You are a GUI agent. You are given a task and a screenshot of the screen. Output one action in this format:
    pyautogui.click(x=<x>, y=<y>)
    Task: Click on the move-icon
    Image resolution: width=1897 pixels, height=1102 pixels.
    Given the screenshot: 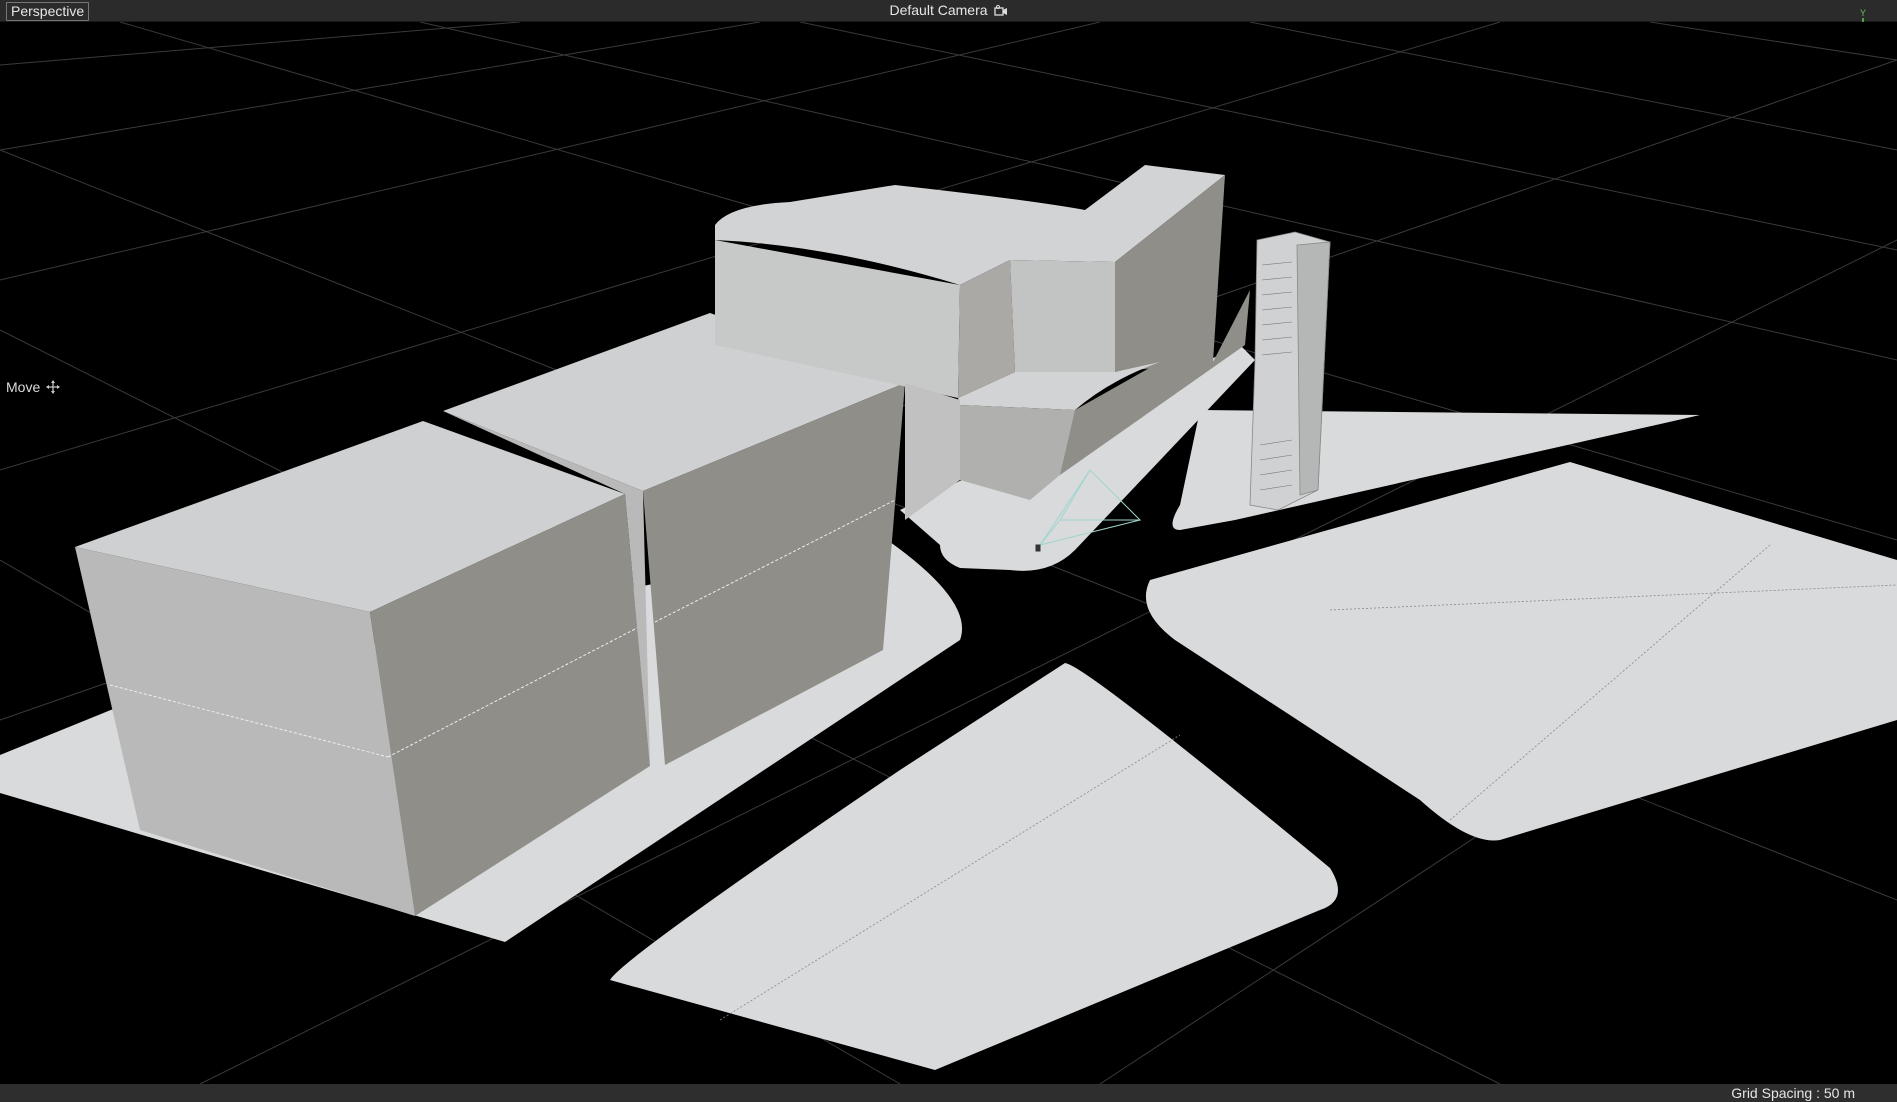 What is the action you would take?
    pyautogui.click(x=53, y=387)
    